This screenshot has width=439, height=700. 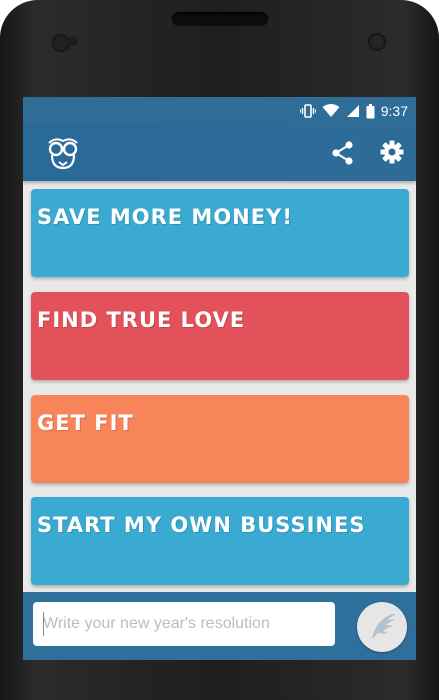 I want to click on text-cursor, so click(x=43, y=624).